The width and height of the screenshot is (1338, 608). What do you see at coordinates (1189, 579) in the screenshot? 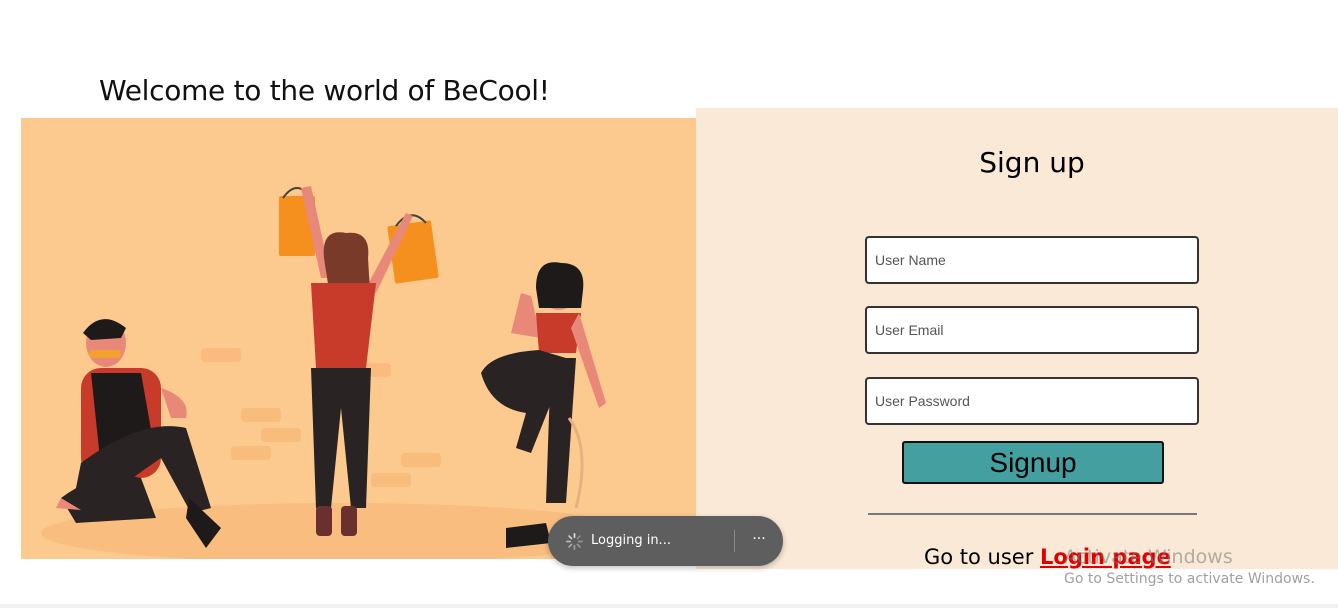
I see `activate-windows-subtitle: Go to Settings to activate Windows.` at bounding box center [1189, 579].